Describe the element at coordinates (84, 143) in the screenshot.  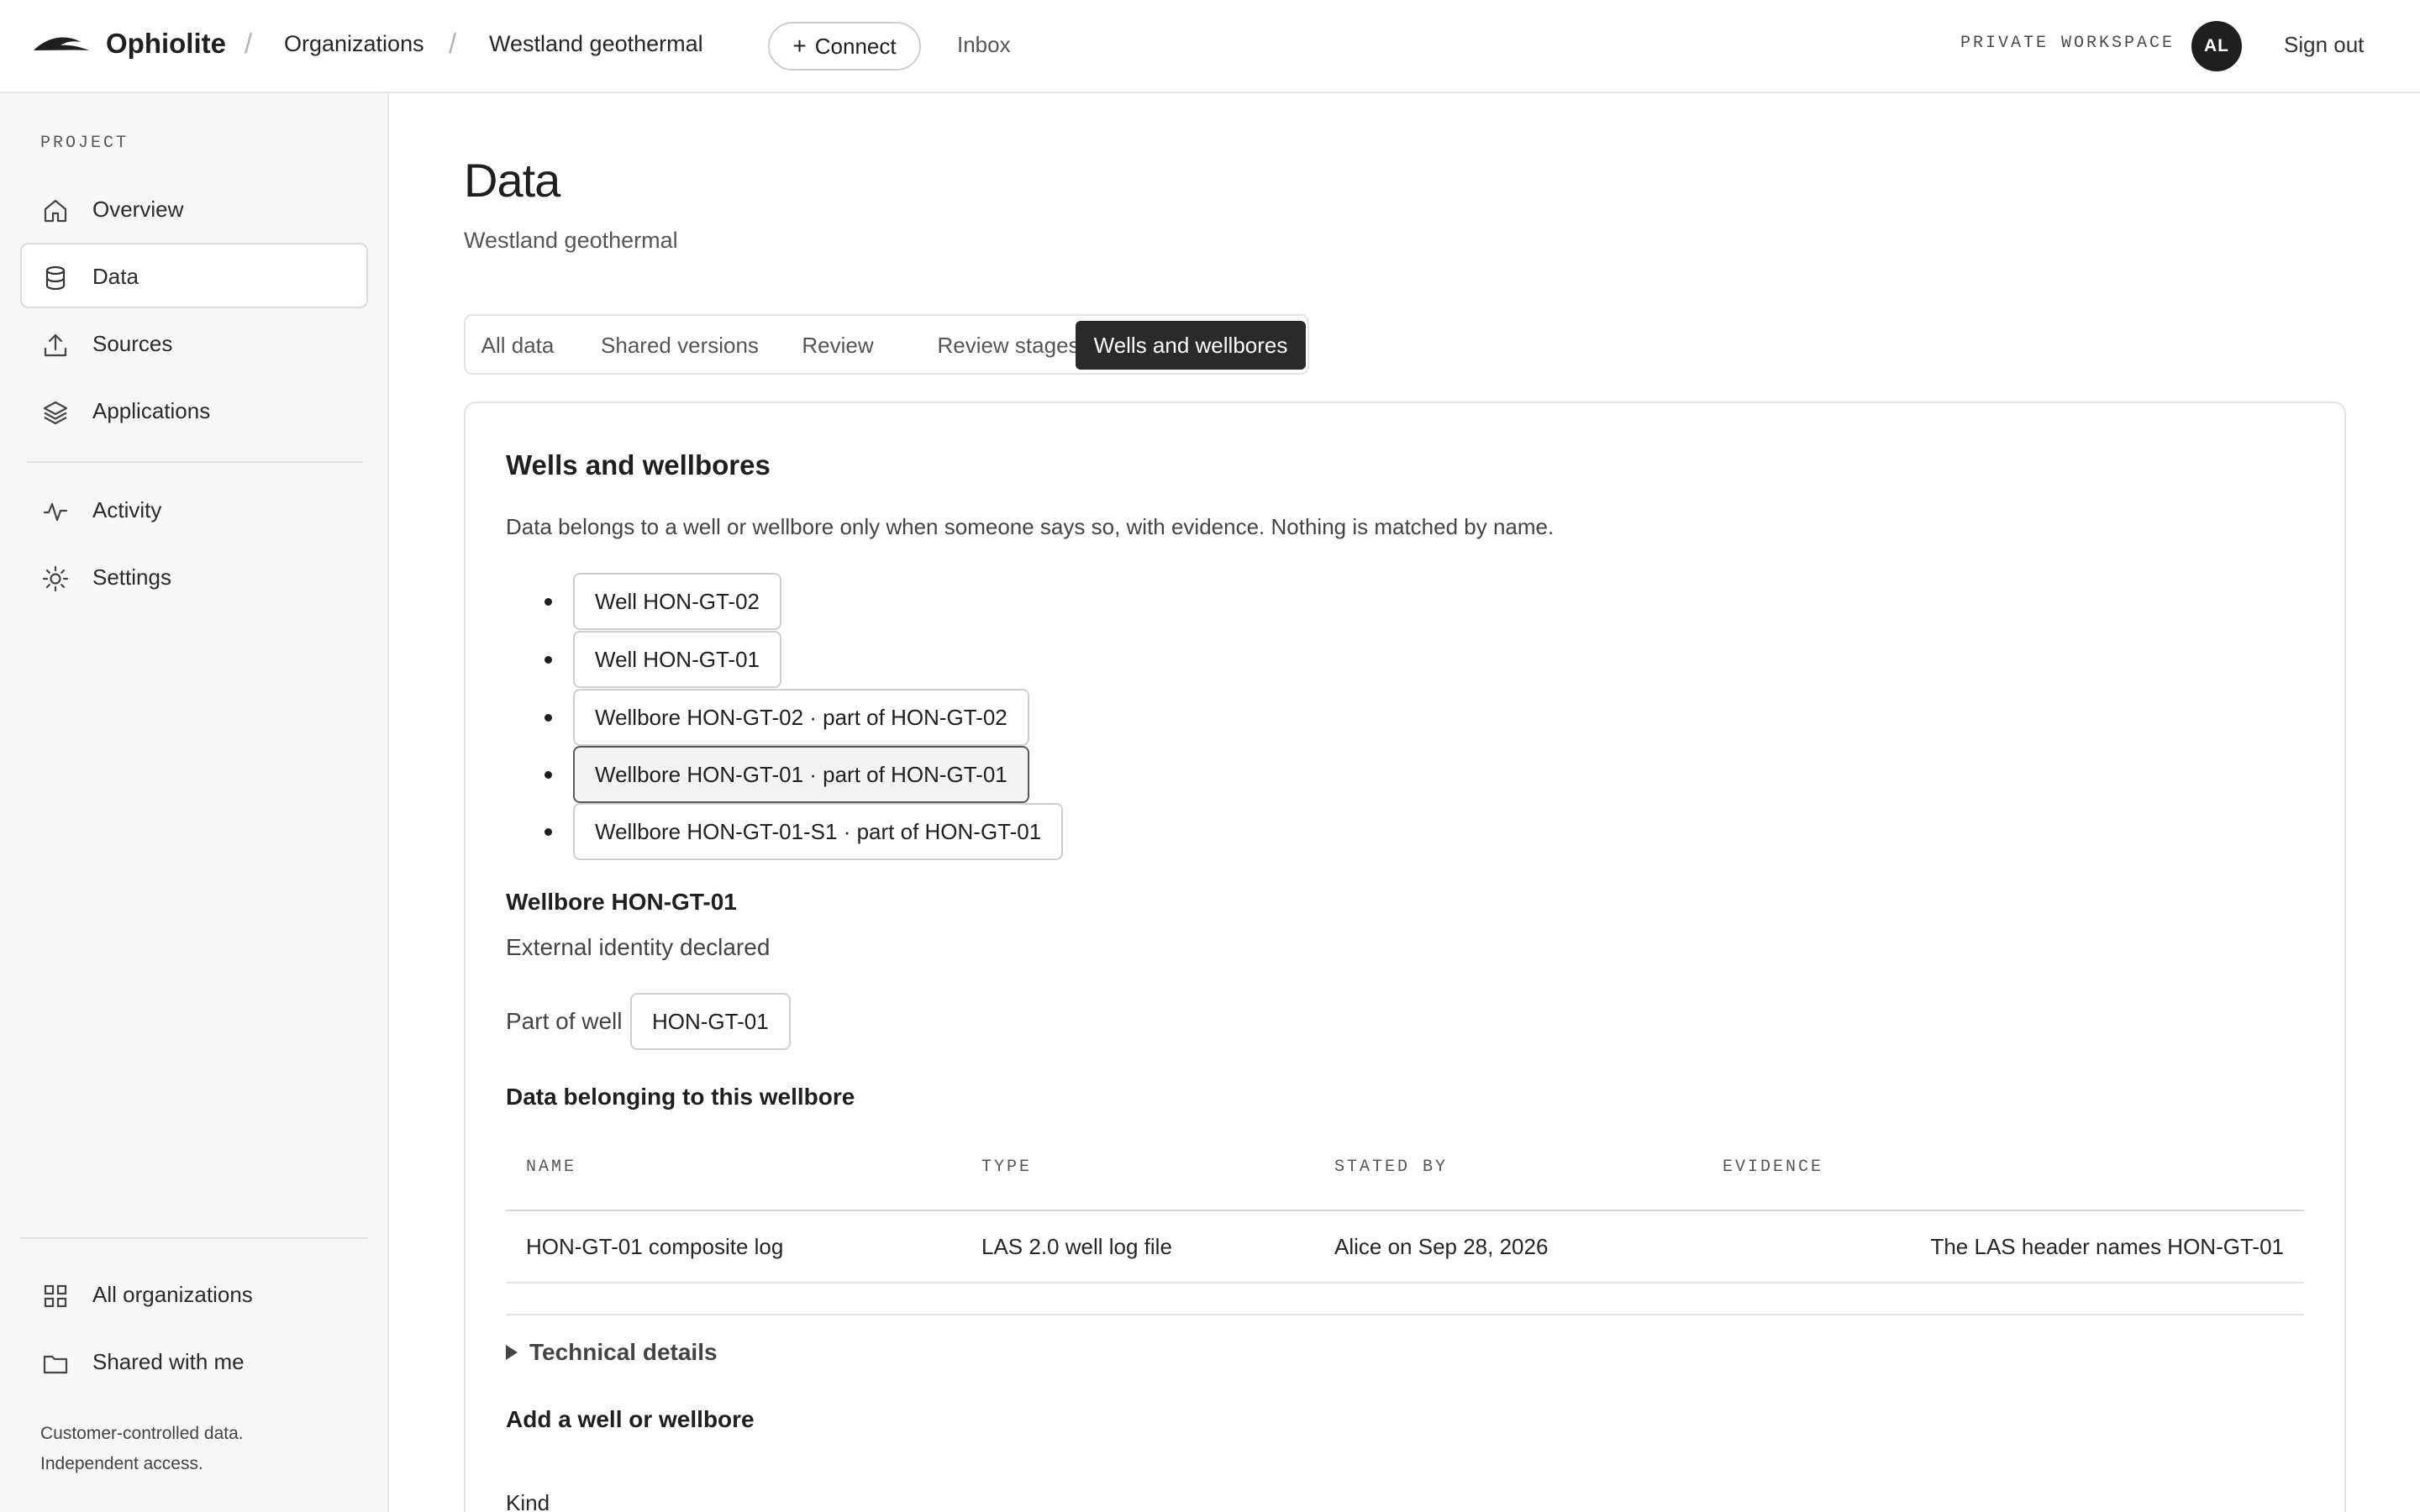
I see `sidebar-section-label: PROJECT` at that location.